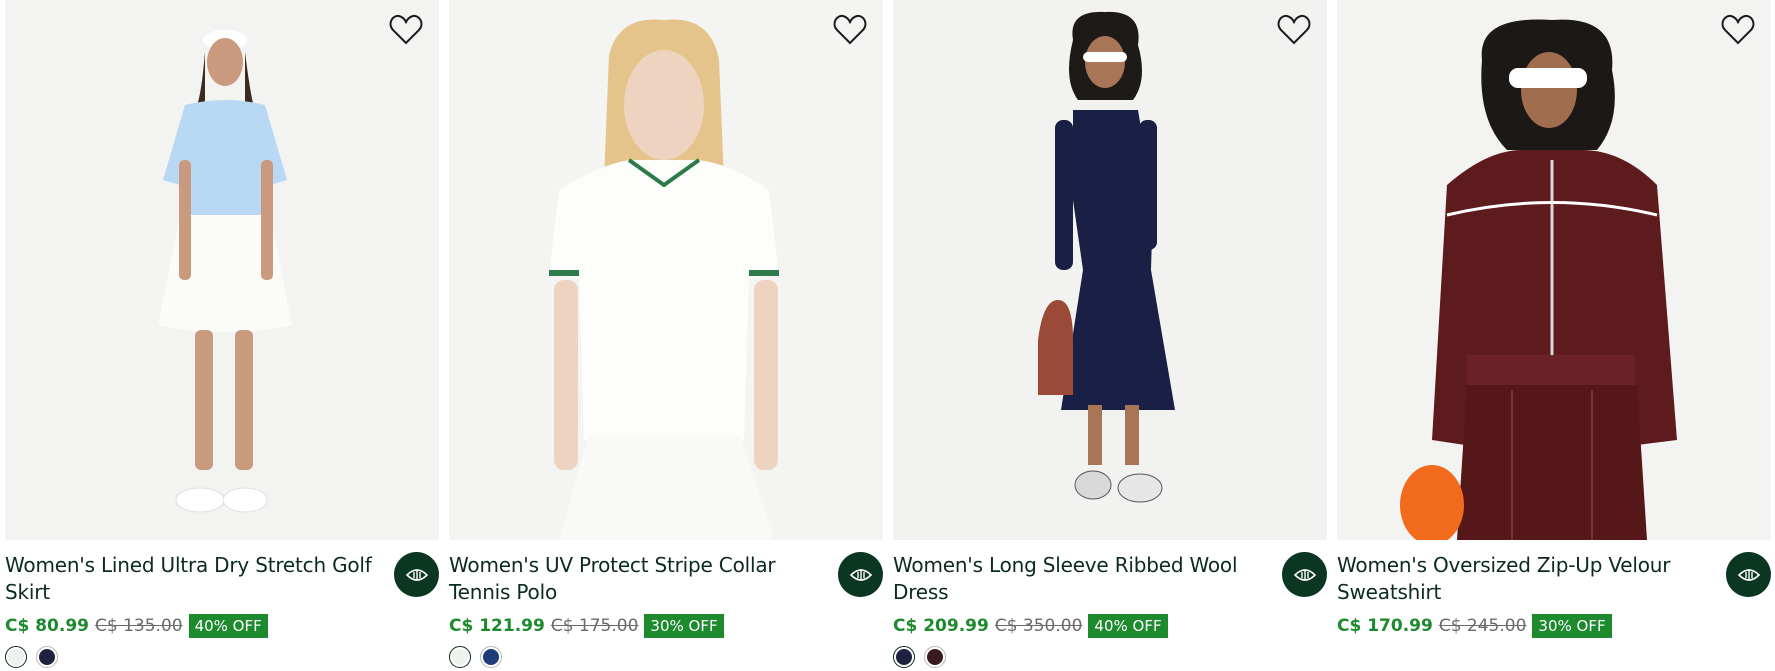  I want to click on price-row: C$ 121.99 C$ 175.00 30% OFF, so click(636, 625).